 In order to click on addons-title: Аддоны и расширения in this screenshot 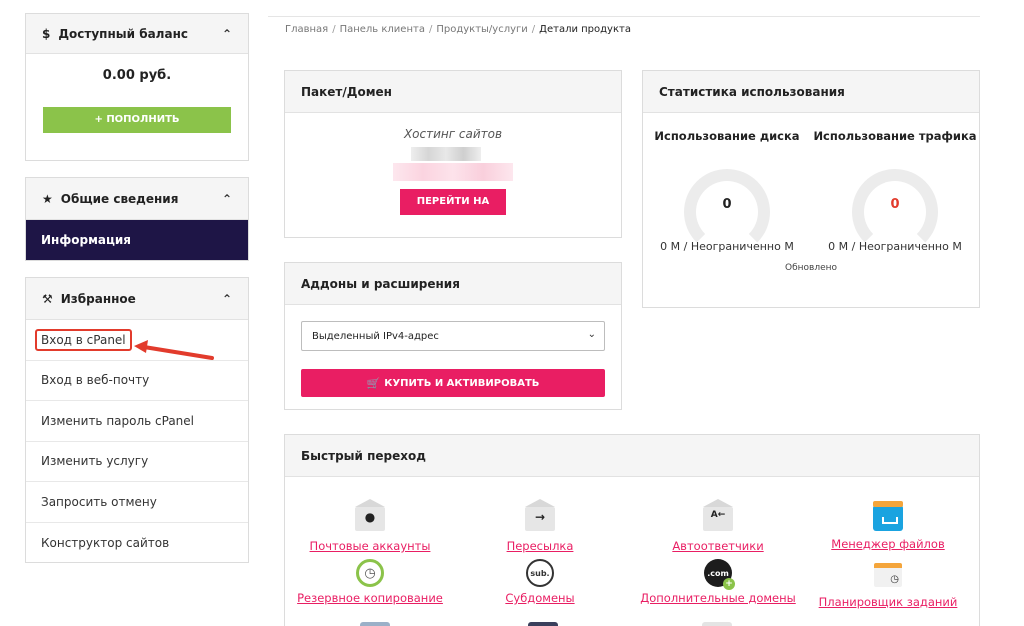, I will do `click(453, 284)`.